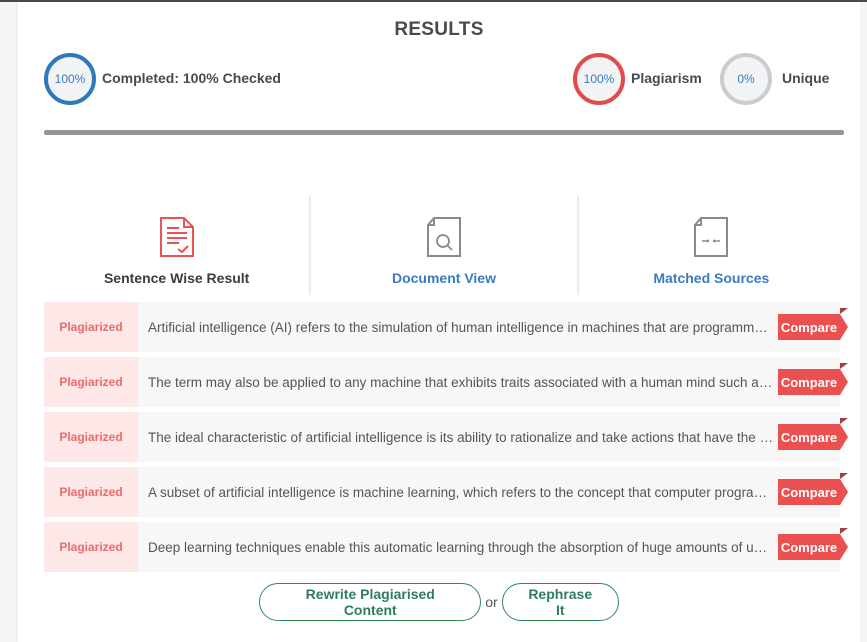  I want to click on completed-progress-circle: 100%, so click(70, 79).